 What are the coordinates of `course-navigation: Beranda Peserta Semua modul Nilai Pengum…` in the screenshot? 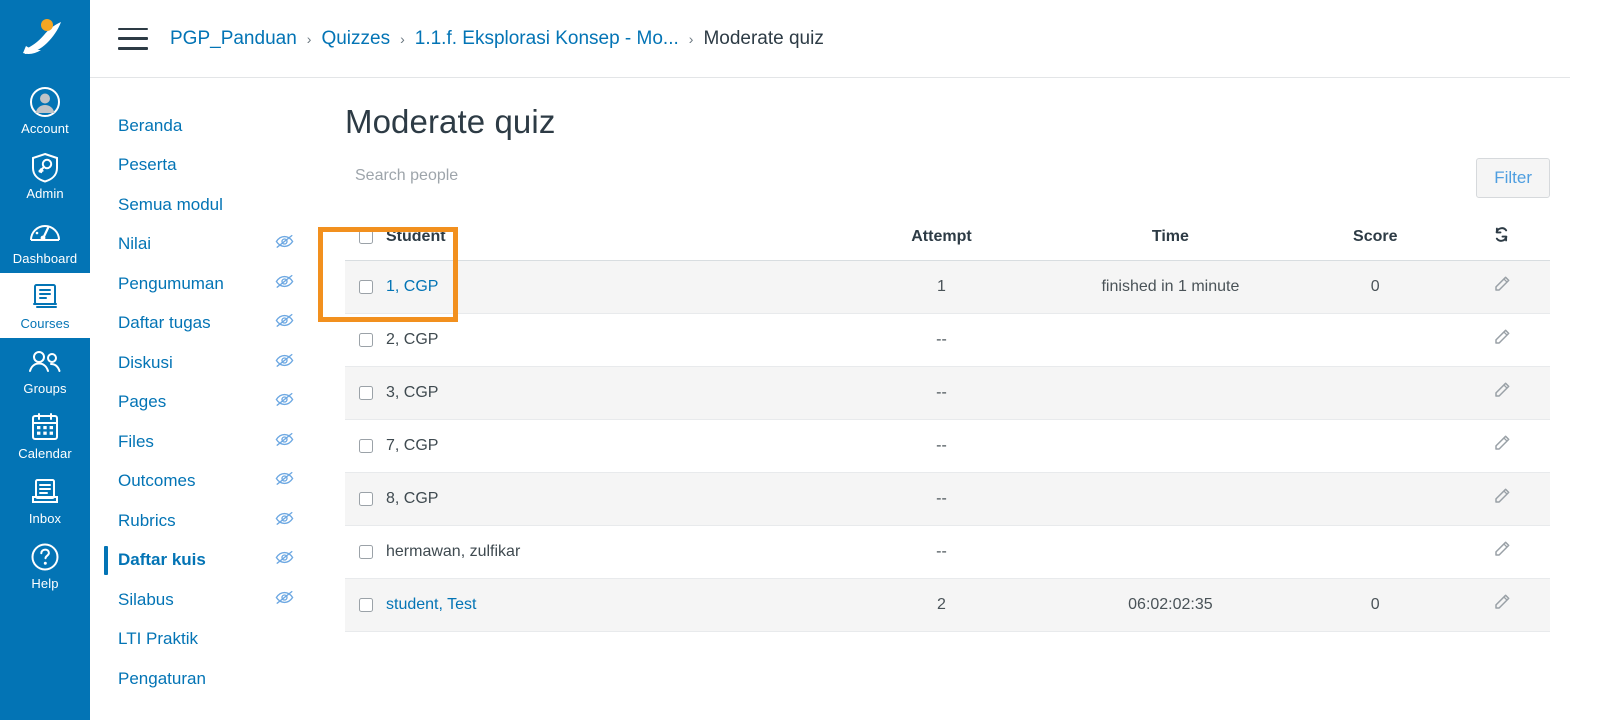 It's located at (205, 399).